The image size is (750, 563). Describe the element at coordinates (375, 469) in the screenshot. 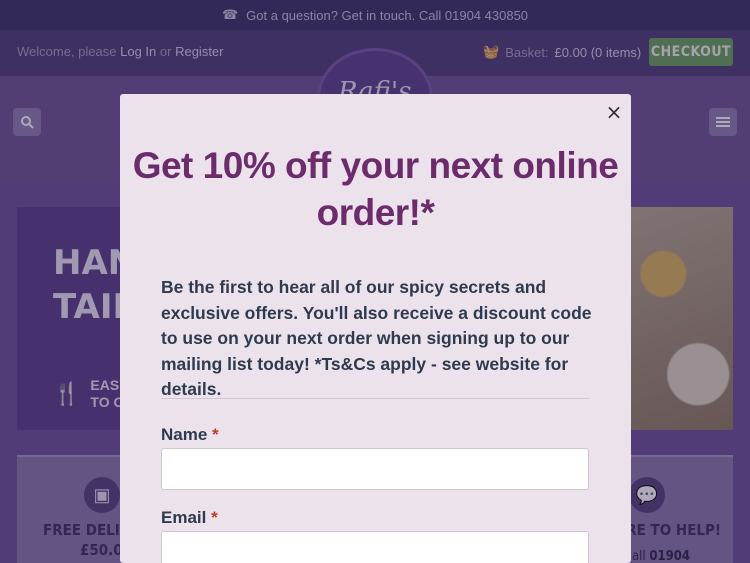

I see `name-field` at that location.